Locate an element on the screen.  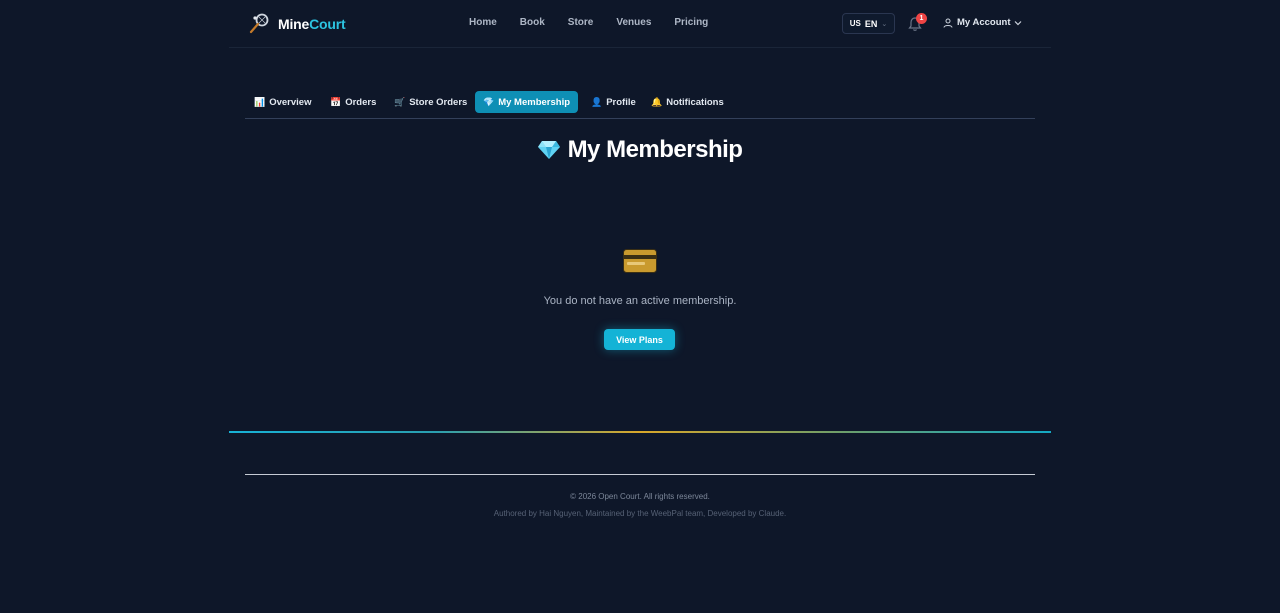
footer-divider is located at coordinates (640, 474).